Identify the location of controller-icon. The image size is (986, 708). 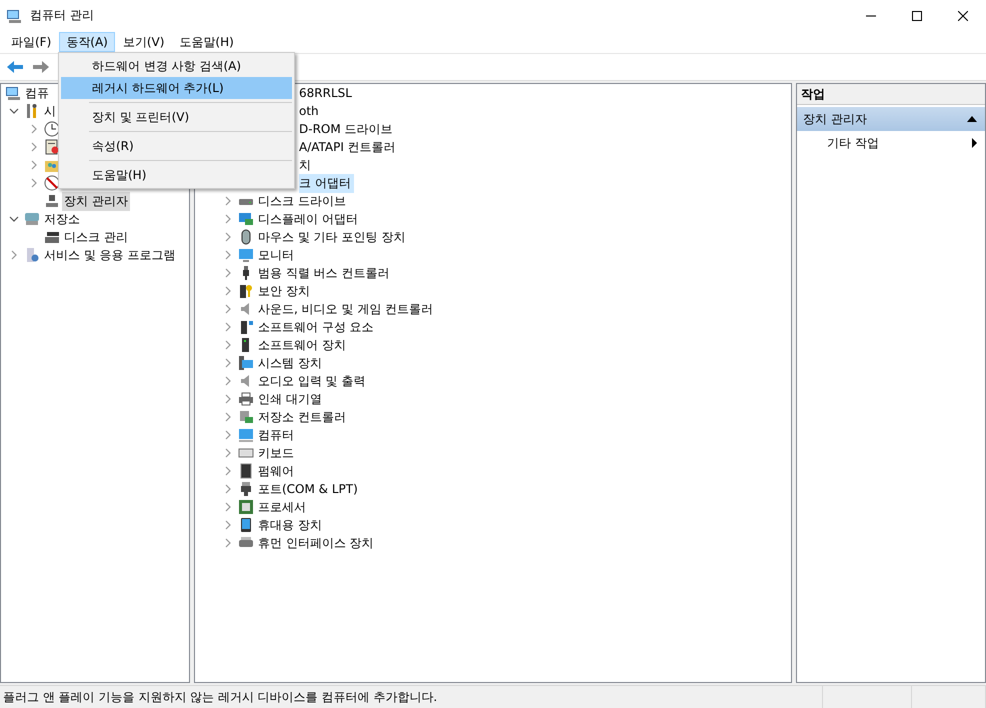
(246, 417).